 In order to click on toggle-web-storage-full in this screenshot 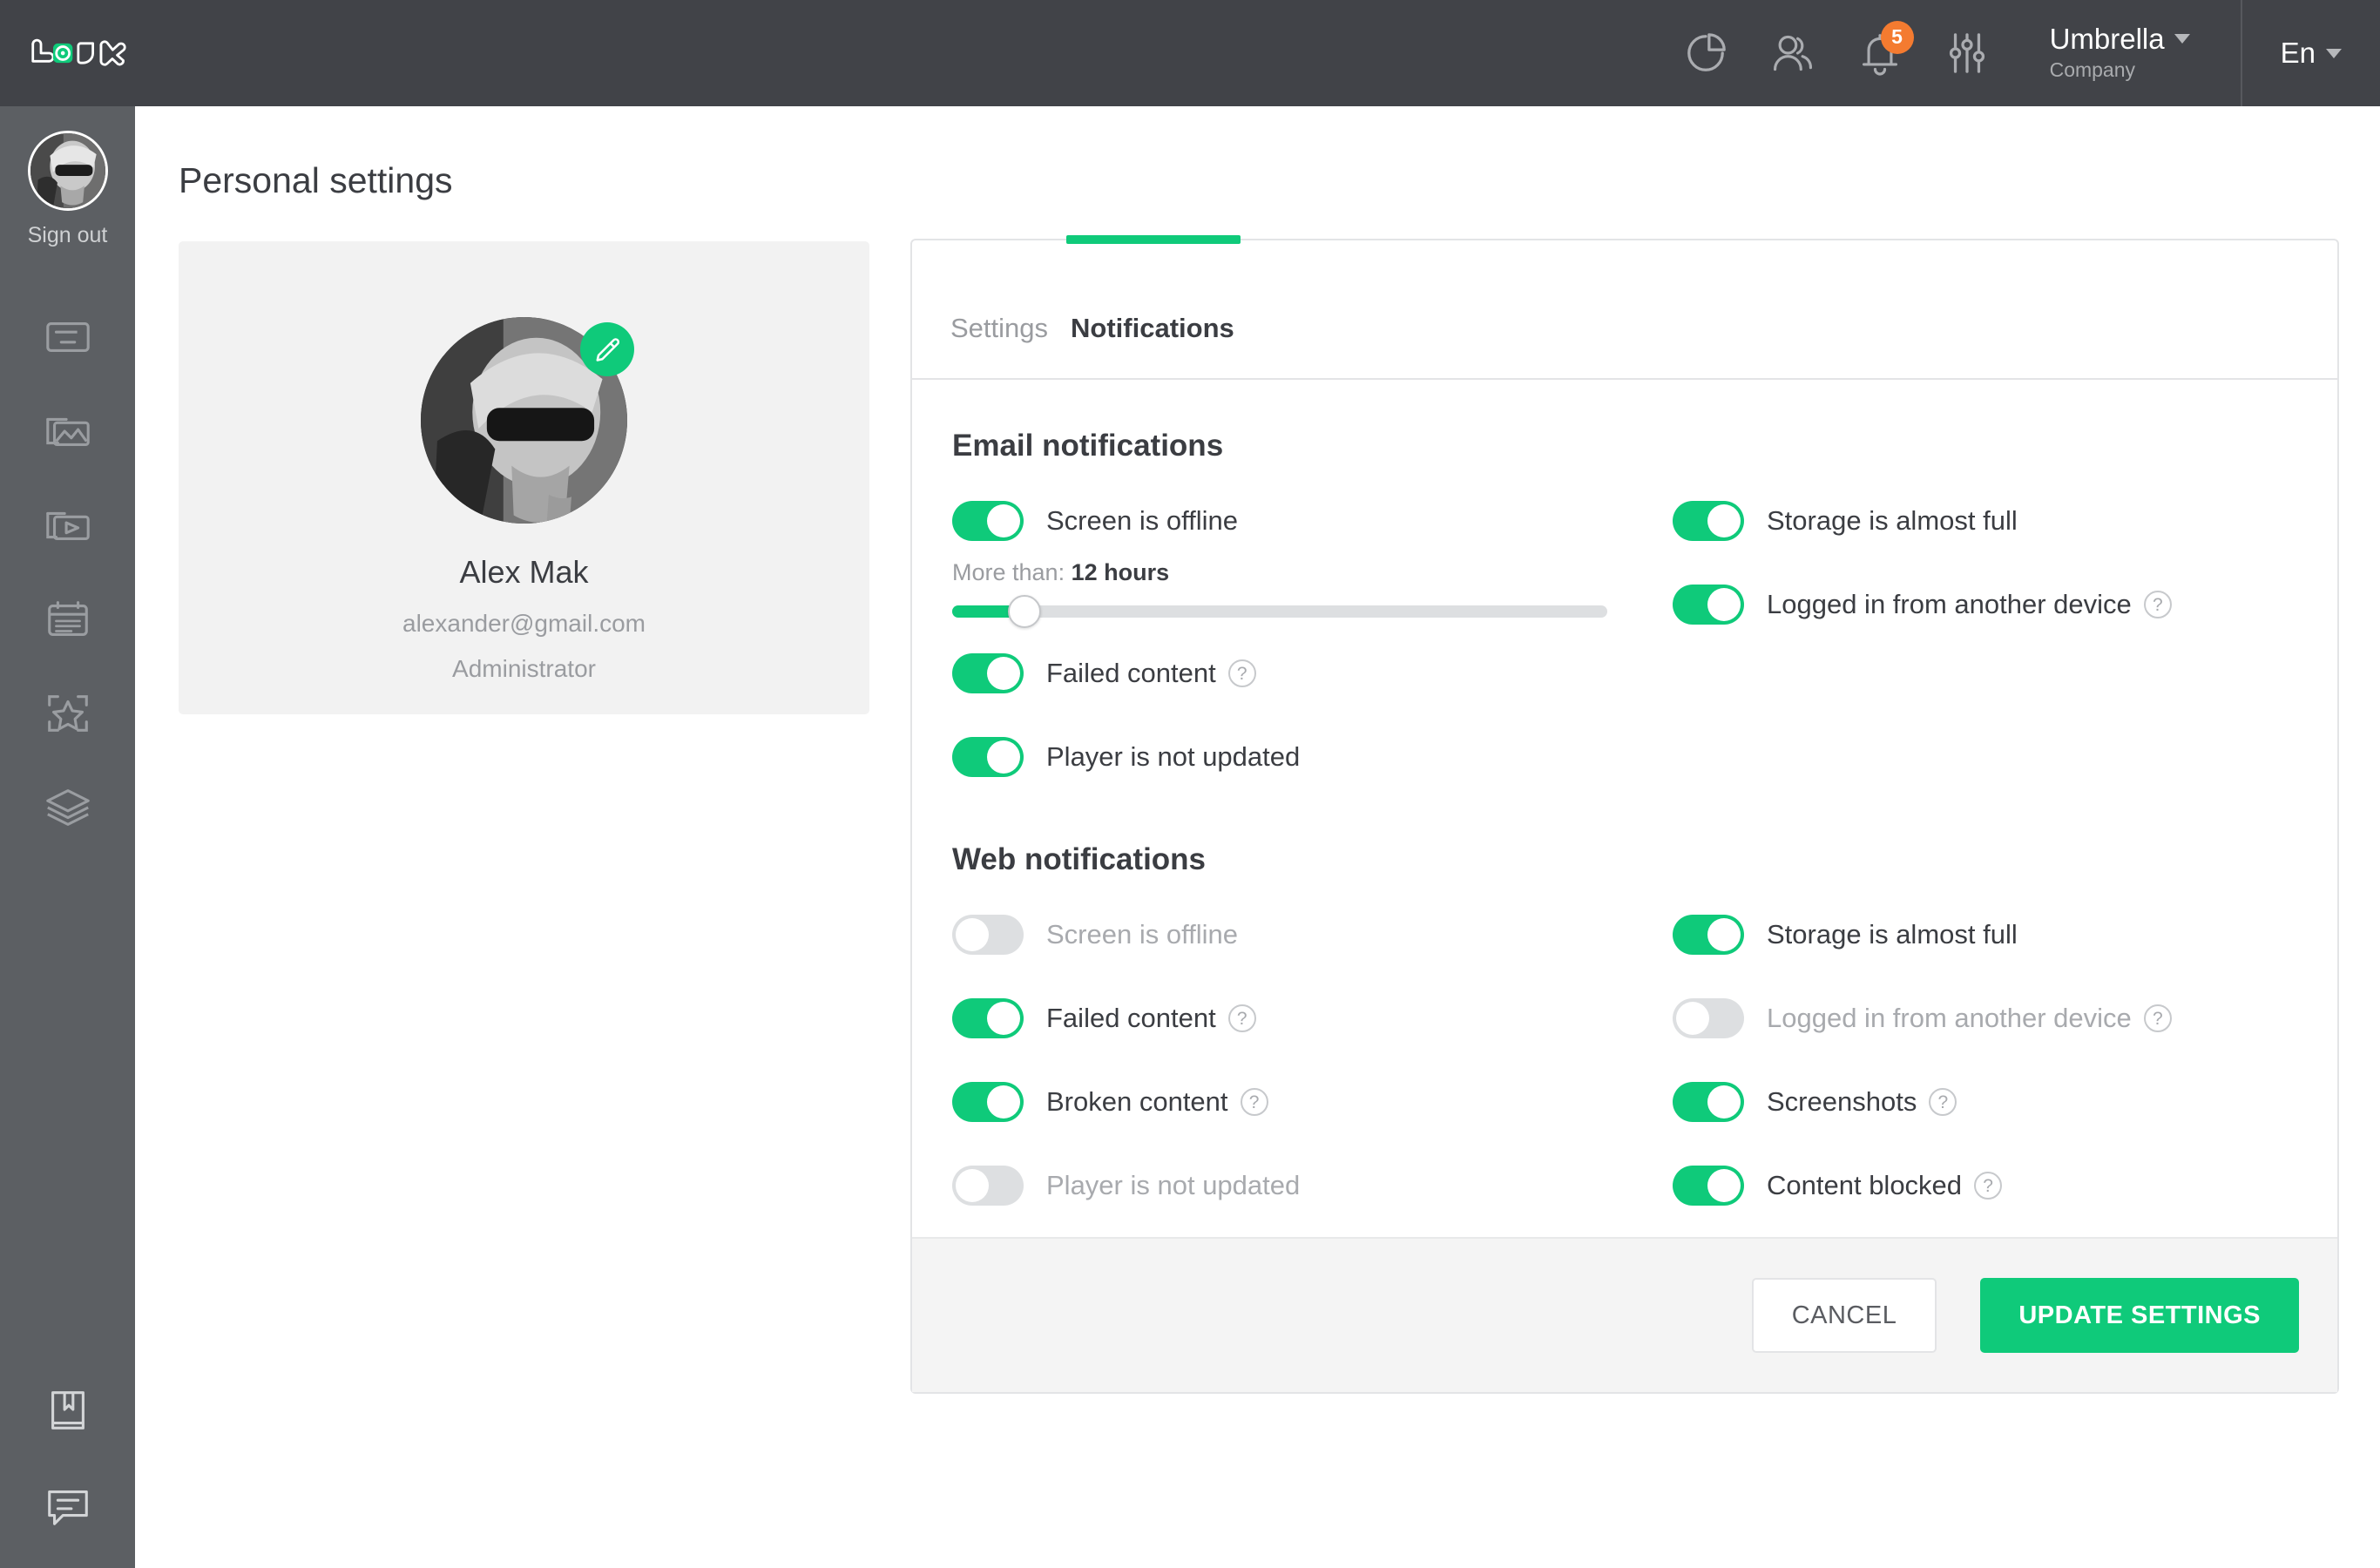, I will do `click(1708, 935)`.